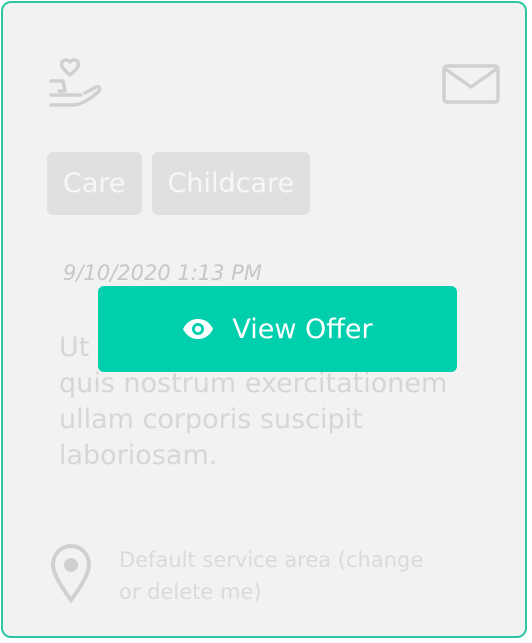 This screenshot has width=532, height=643. What do you see at coordinates (231, 183) in the screenshot?
I see `tag-childcare: Childcare` at bounding box center [231, 183].